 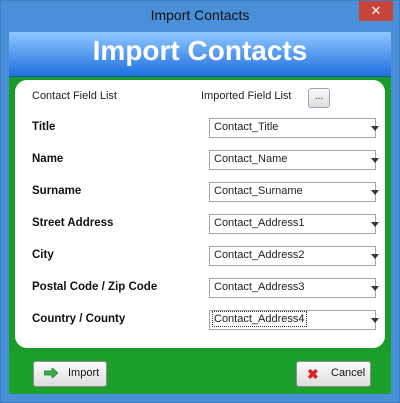 I want to click on title-select: Contact_Title, so click(x=294, y=128).